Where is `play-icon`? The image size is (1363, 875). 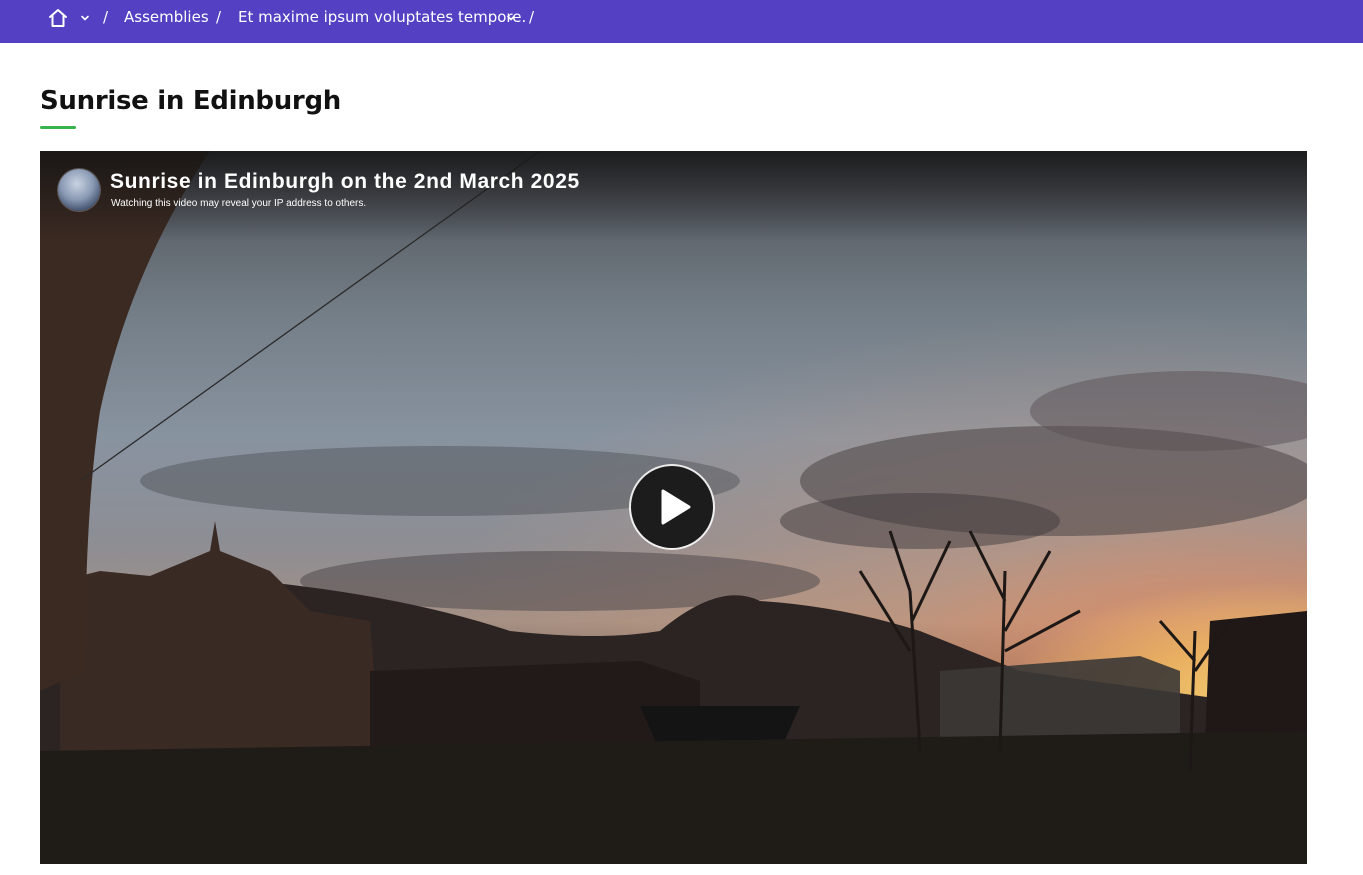 play-icon is located at coordinates (676, 507).